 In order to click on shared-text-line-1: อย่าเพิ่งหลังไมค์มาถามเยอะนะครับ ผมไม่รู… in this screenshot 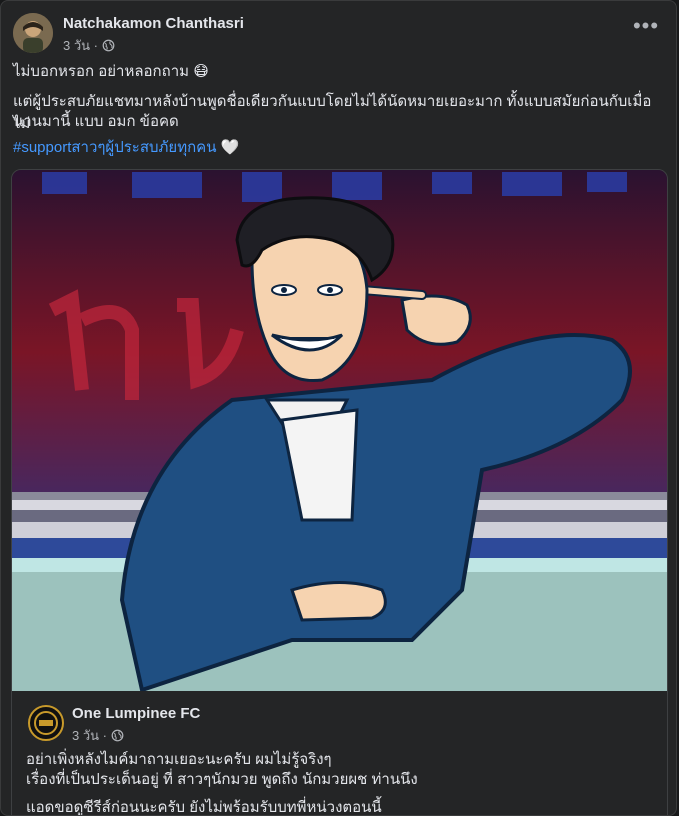, I will do `click(179, 759)`.